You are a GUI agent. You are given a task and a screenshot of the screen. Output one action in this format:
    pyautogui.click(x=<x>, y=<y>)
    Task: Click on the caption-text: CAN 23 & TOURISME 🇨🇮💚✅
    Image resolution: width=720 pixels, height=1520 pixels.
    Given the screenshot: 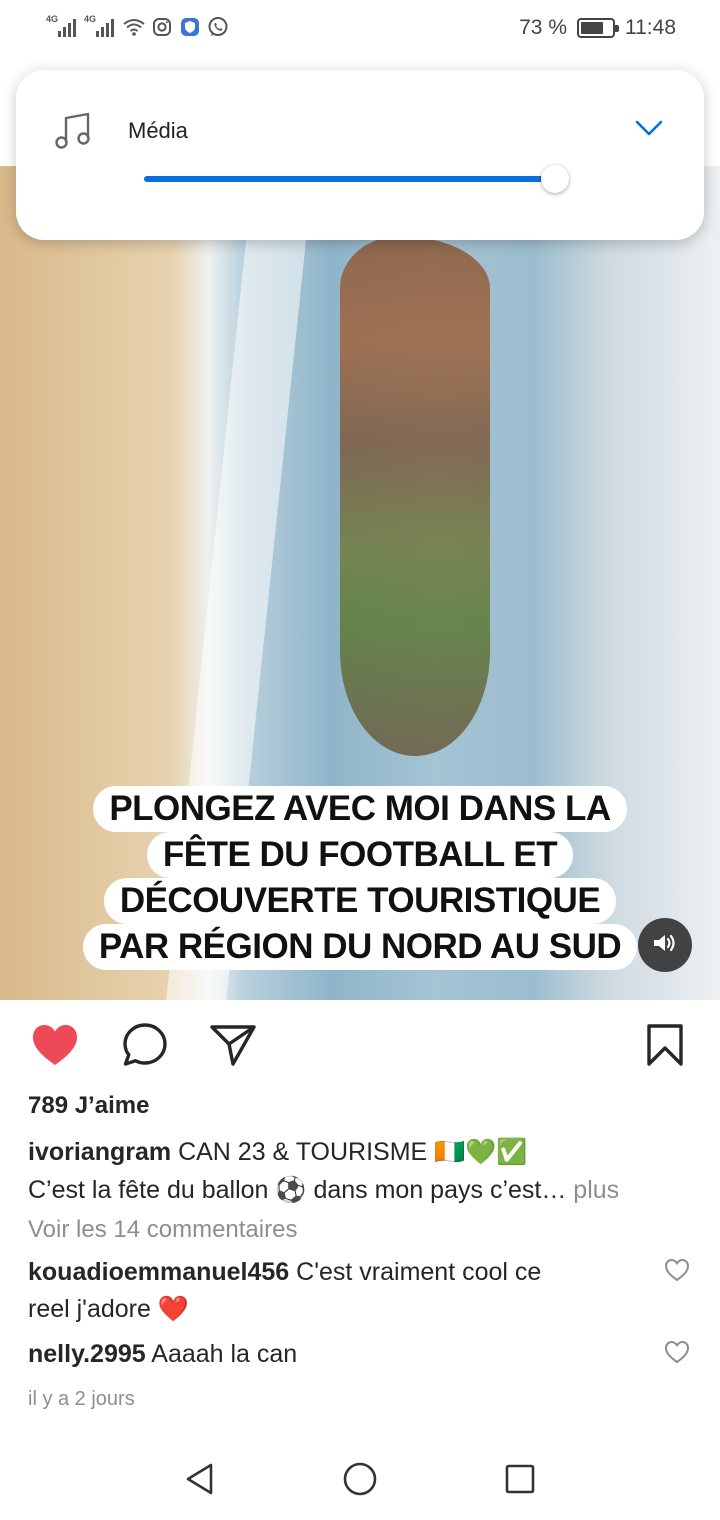 What is the action you would take?
    pyautogui.click(x=353, y=1152)
    